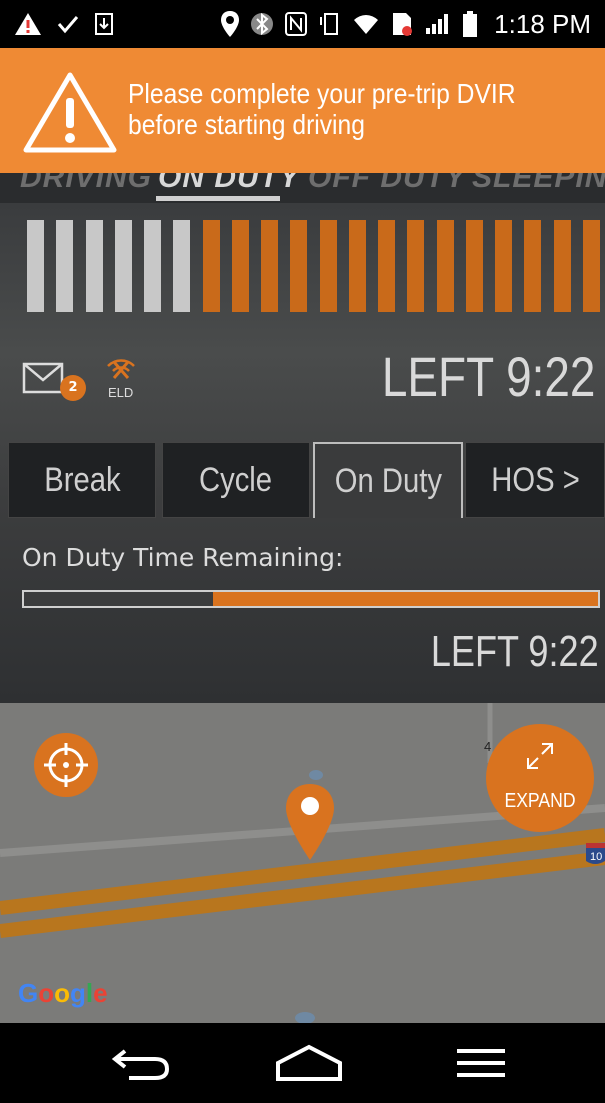 This screenshot has width=605, height=1103. Describe the element at coordinates (218, 198) in the screenshot. I see `duty-tab-indicator` at that location.